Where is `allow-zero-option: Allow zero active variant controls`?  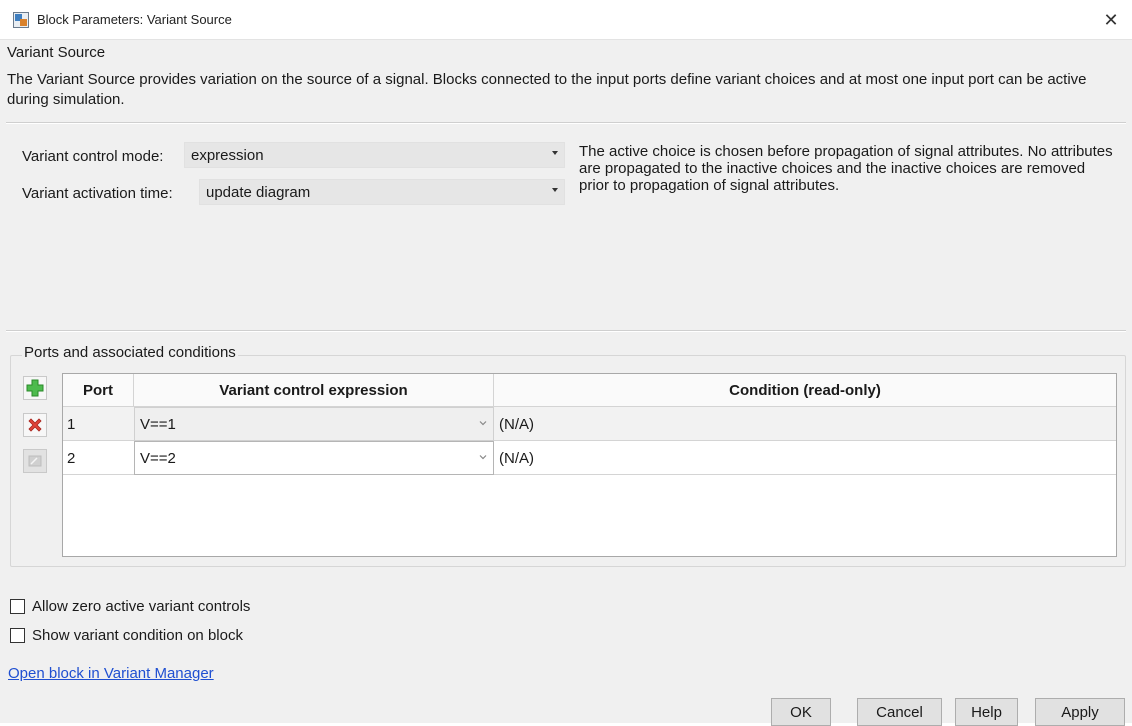
allow-zero-option: Allow zero active variant controls is located at coordinates (130, 606).